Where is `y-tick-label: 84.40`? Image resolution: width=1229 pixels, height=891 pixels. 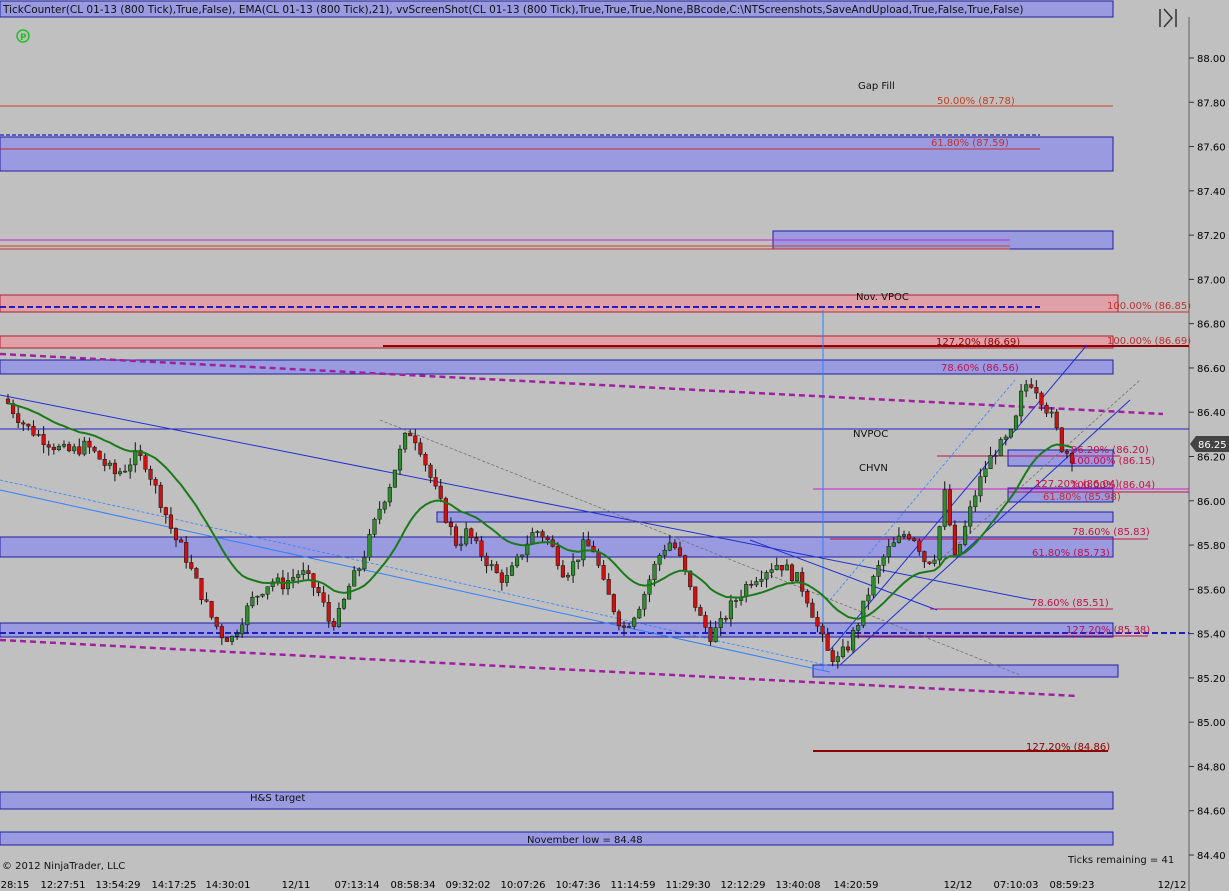
y-tick-label: 84.40 is located at coordinates (1211, 856).